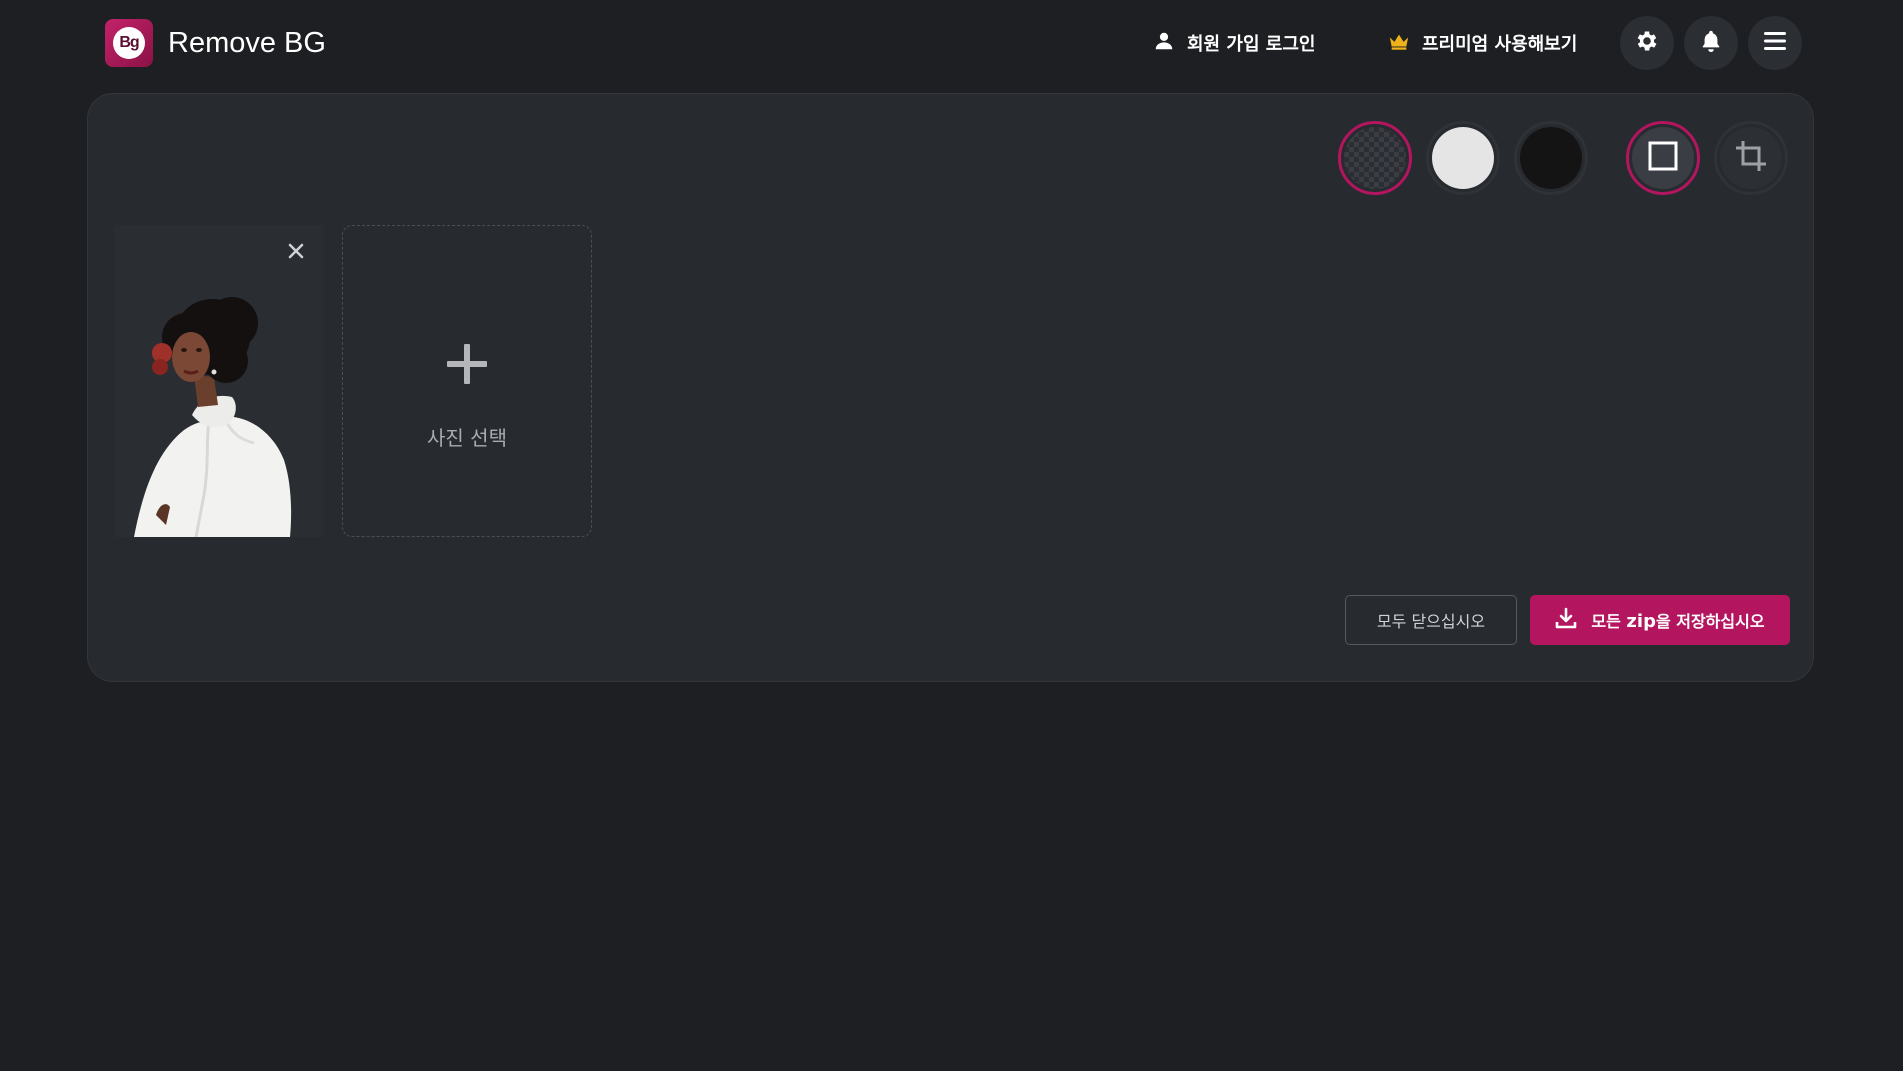 The height and width of the screenshot is (1071, 1903). Describe the element at coordinates (1678, 621) in the screenshot. I see `save-zip-label: 모든 zip을 저장하십시오` at that location.